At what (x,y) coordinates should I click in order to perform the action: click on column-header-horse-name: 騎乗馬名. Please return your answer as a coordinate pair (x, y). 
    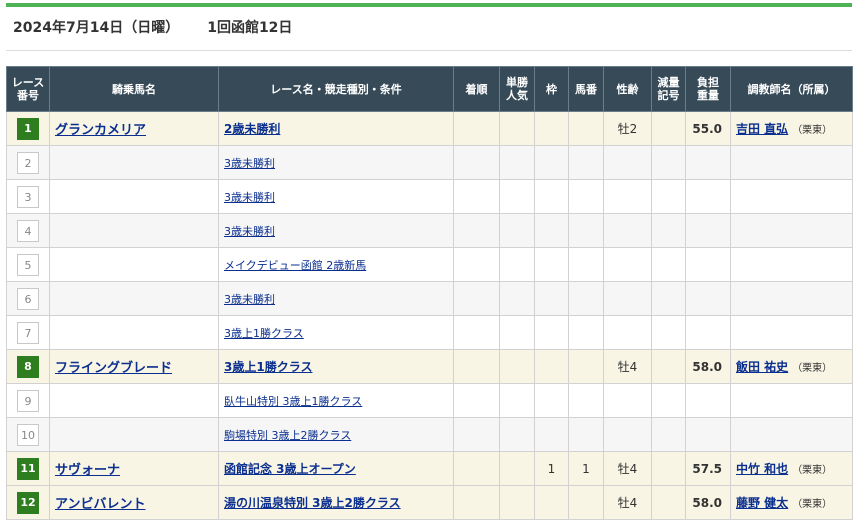
    Looking at the image, I should click on (134, 89).